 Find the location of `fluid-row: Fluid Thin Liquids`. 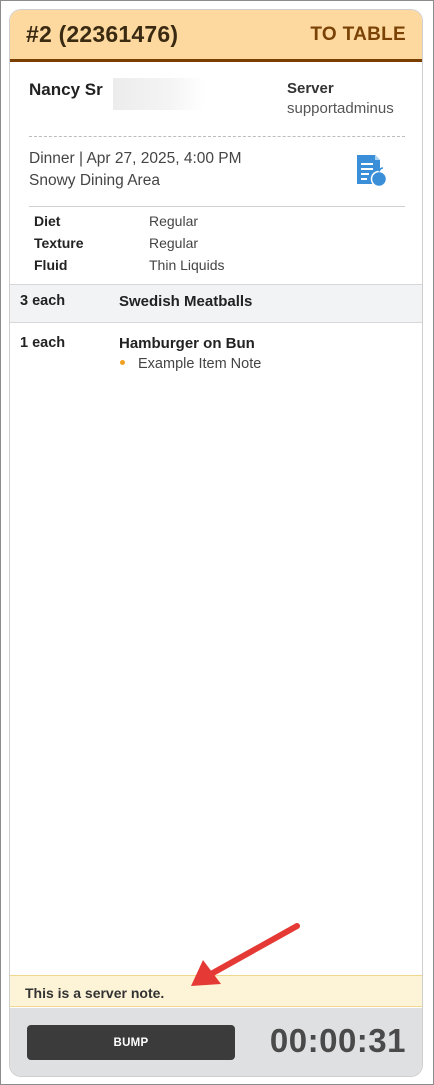

fluid-row: Fluid Thin Liquids is located at coordinates (219, 265).